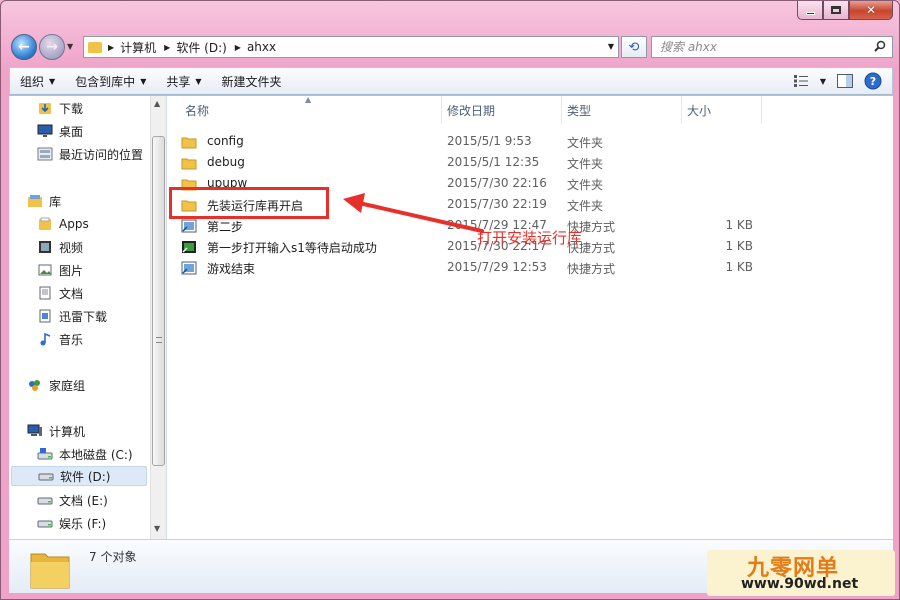  What do you see at coordinates (845, 81) in the screenshot?
I see `preview-pane-button` at bounding box center [845, 81].